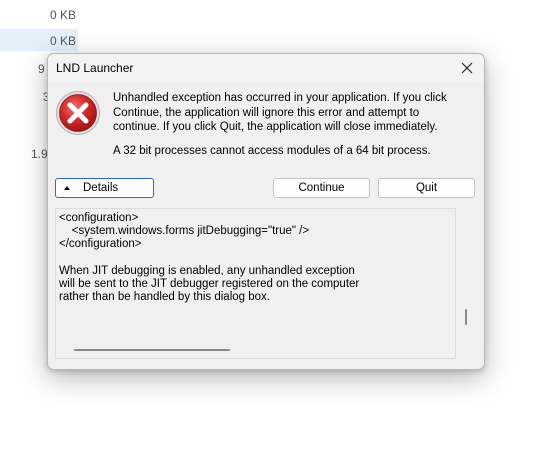  I want to click on dialog-title: LND Launcher, so click(95, 68).